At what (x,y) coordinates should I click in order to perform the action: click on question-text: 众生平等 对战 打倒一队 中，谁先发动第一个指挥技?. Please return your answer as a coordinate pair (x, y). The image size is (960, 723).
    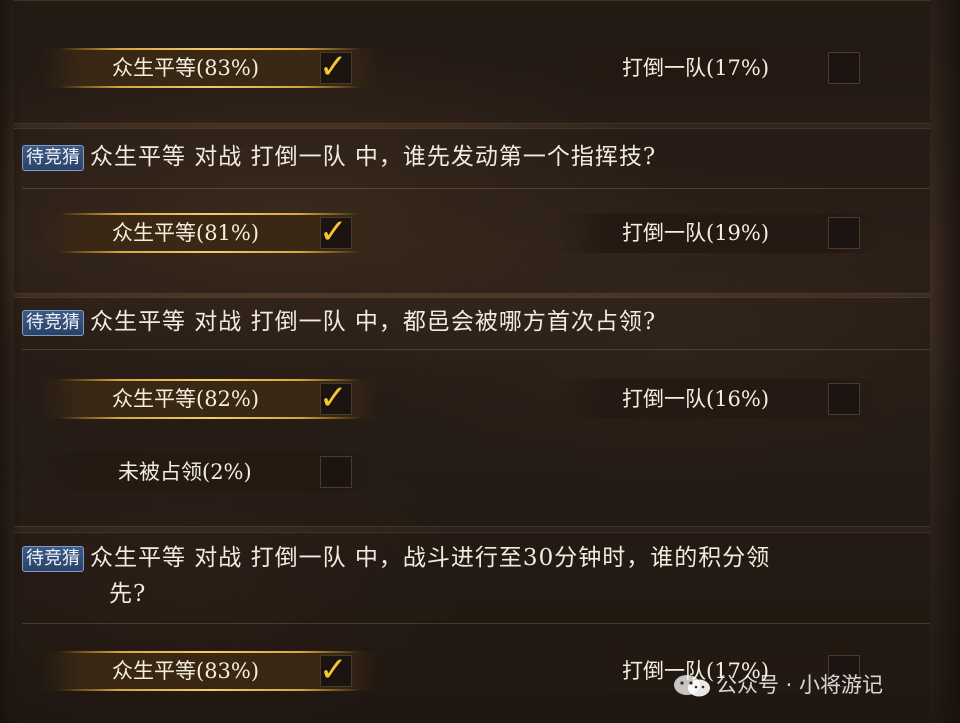
    Looking at the image, I should click on (373, 157).